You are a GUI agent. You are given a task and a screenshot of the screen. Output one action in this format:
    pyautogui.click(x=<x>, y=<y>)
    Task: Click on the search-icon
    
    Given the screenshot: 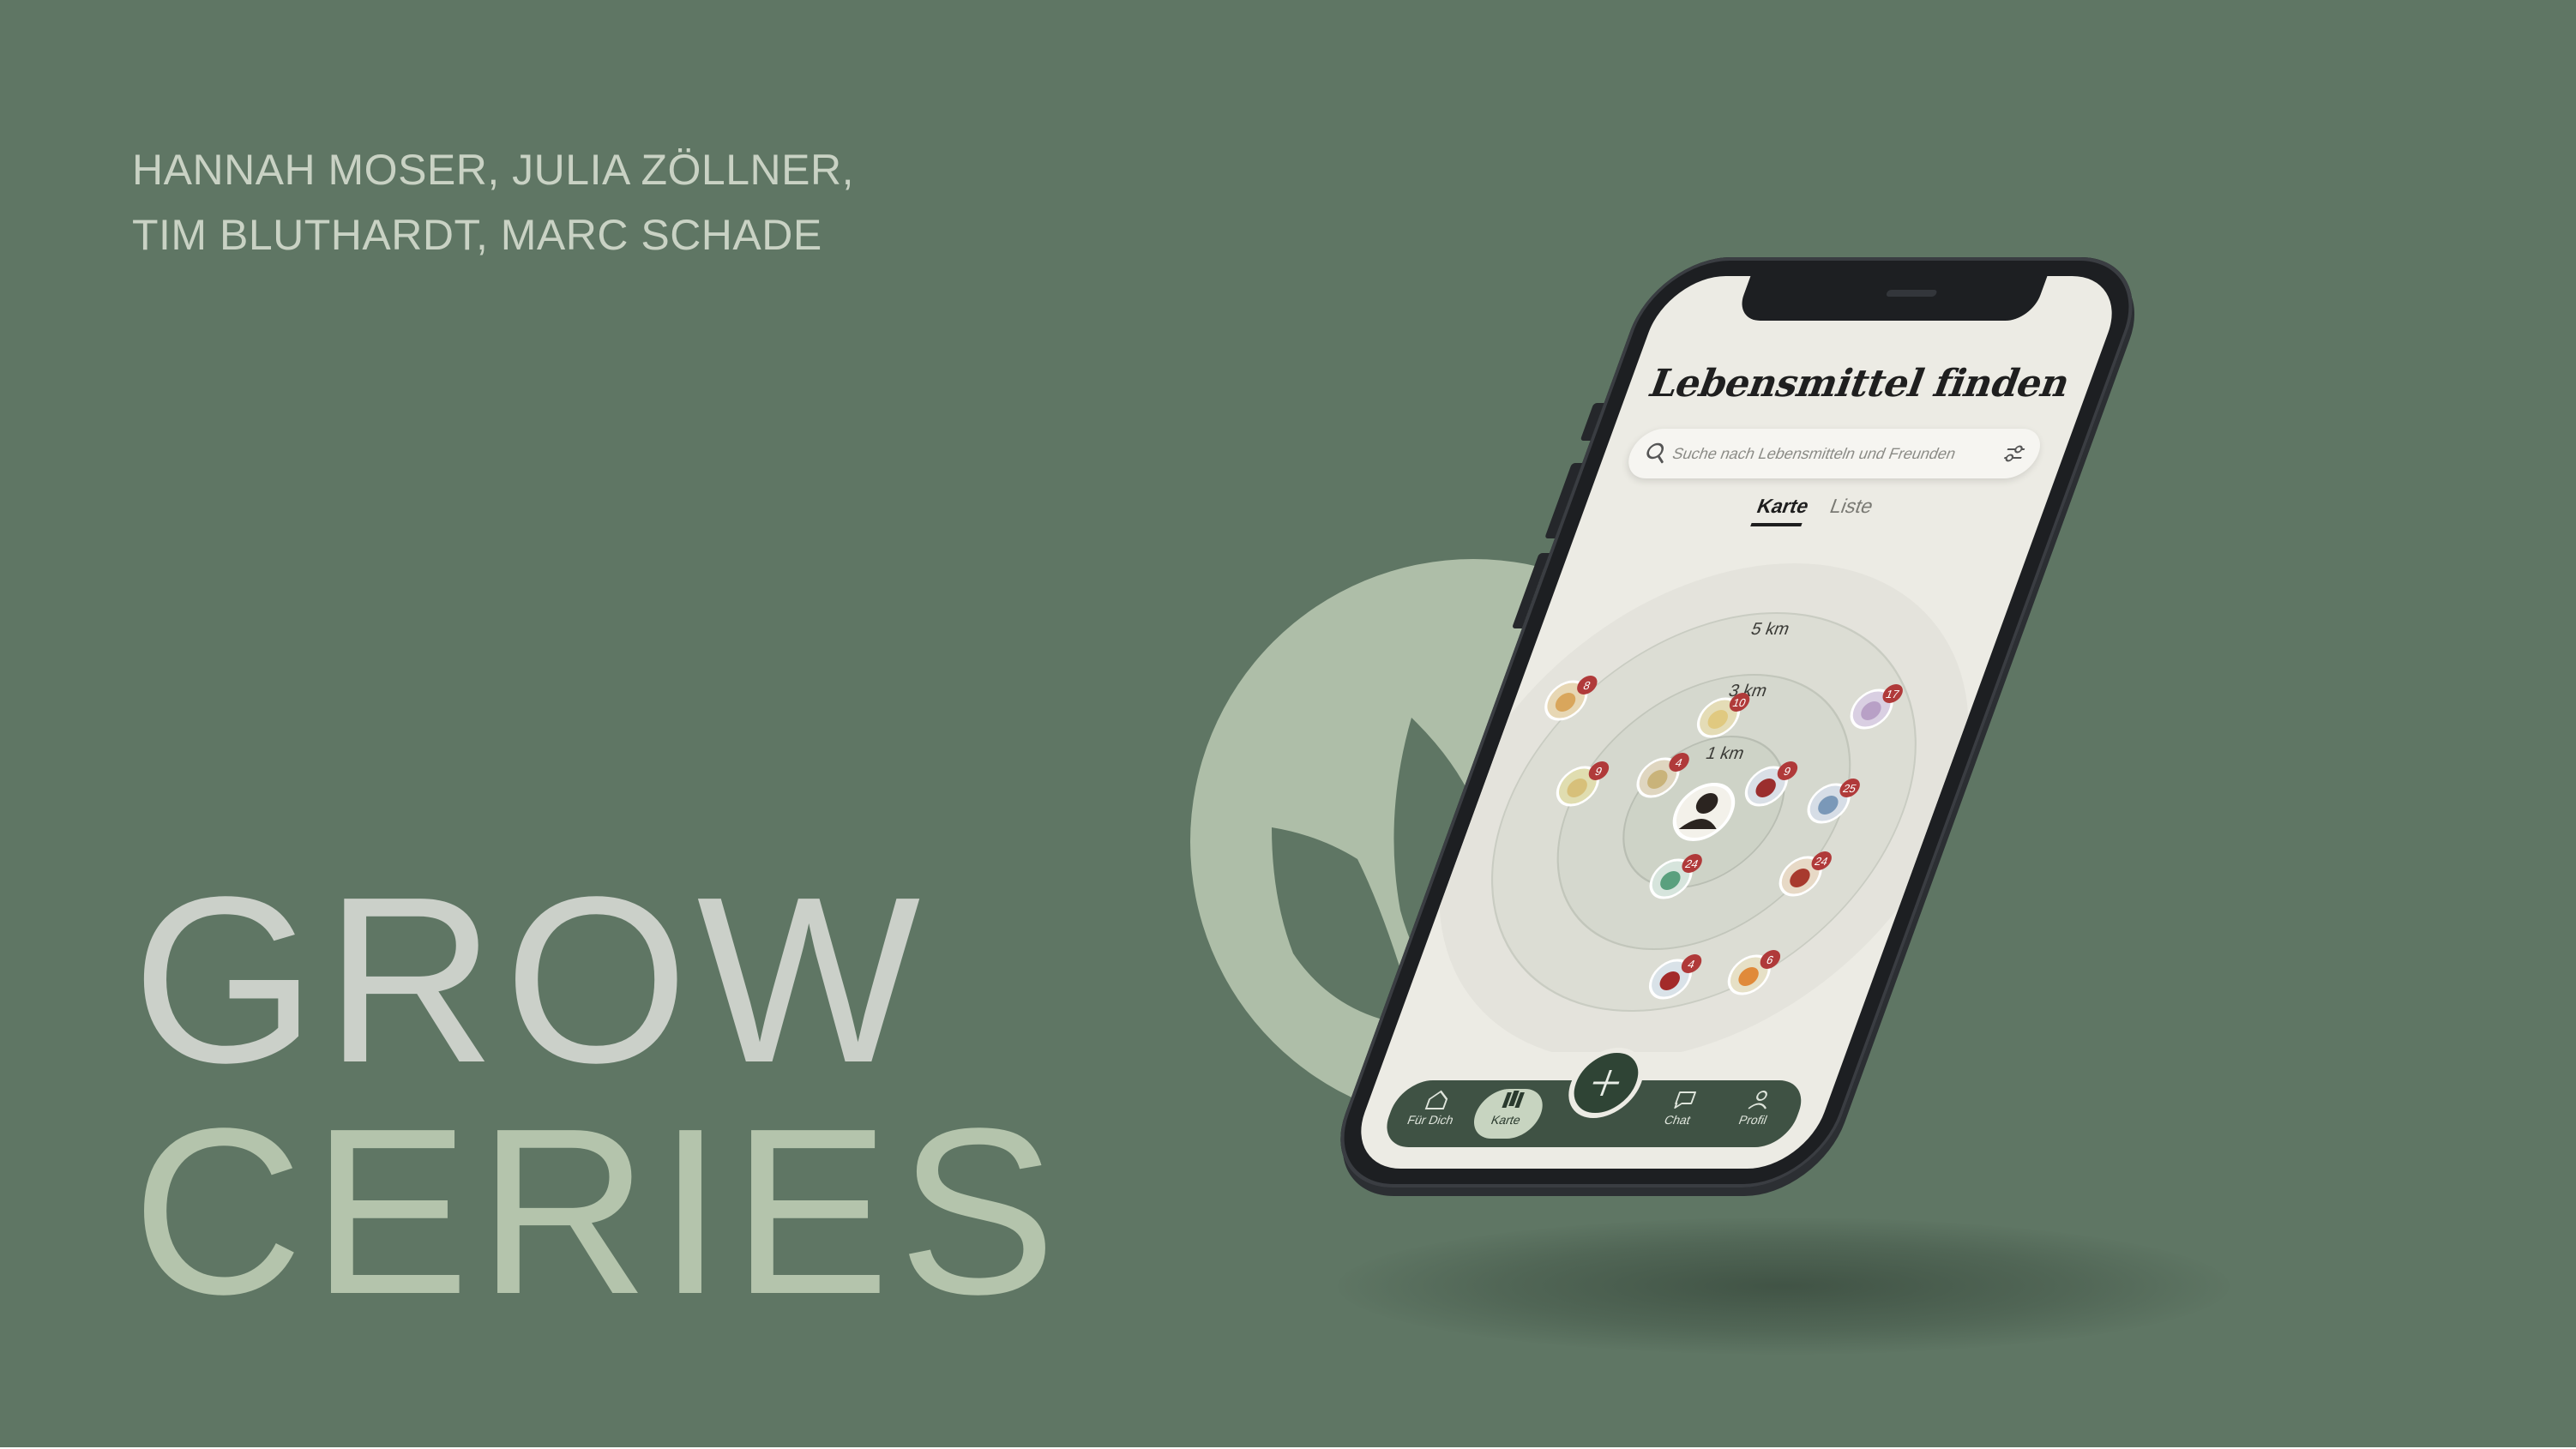 What is the action you would take?
    pyautogui.click(x=1655, y=453)
    